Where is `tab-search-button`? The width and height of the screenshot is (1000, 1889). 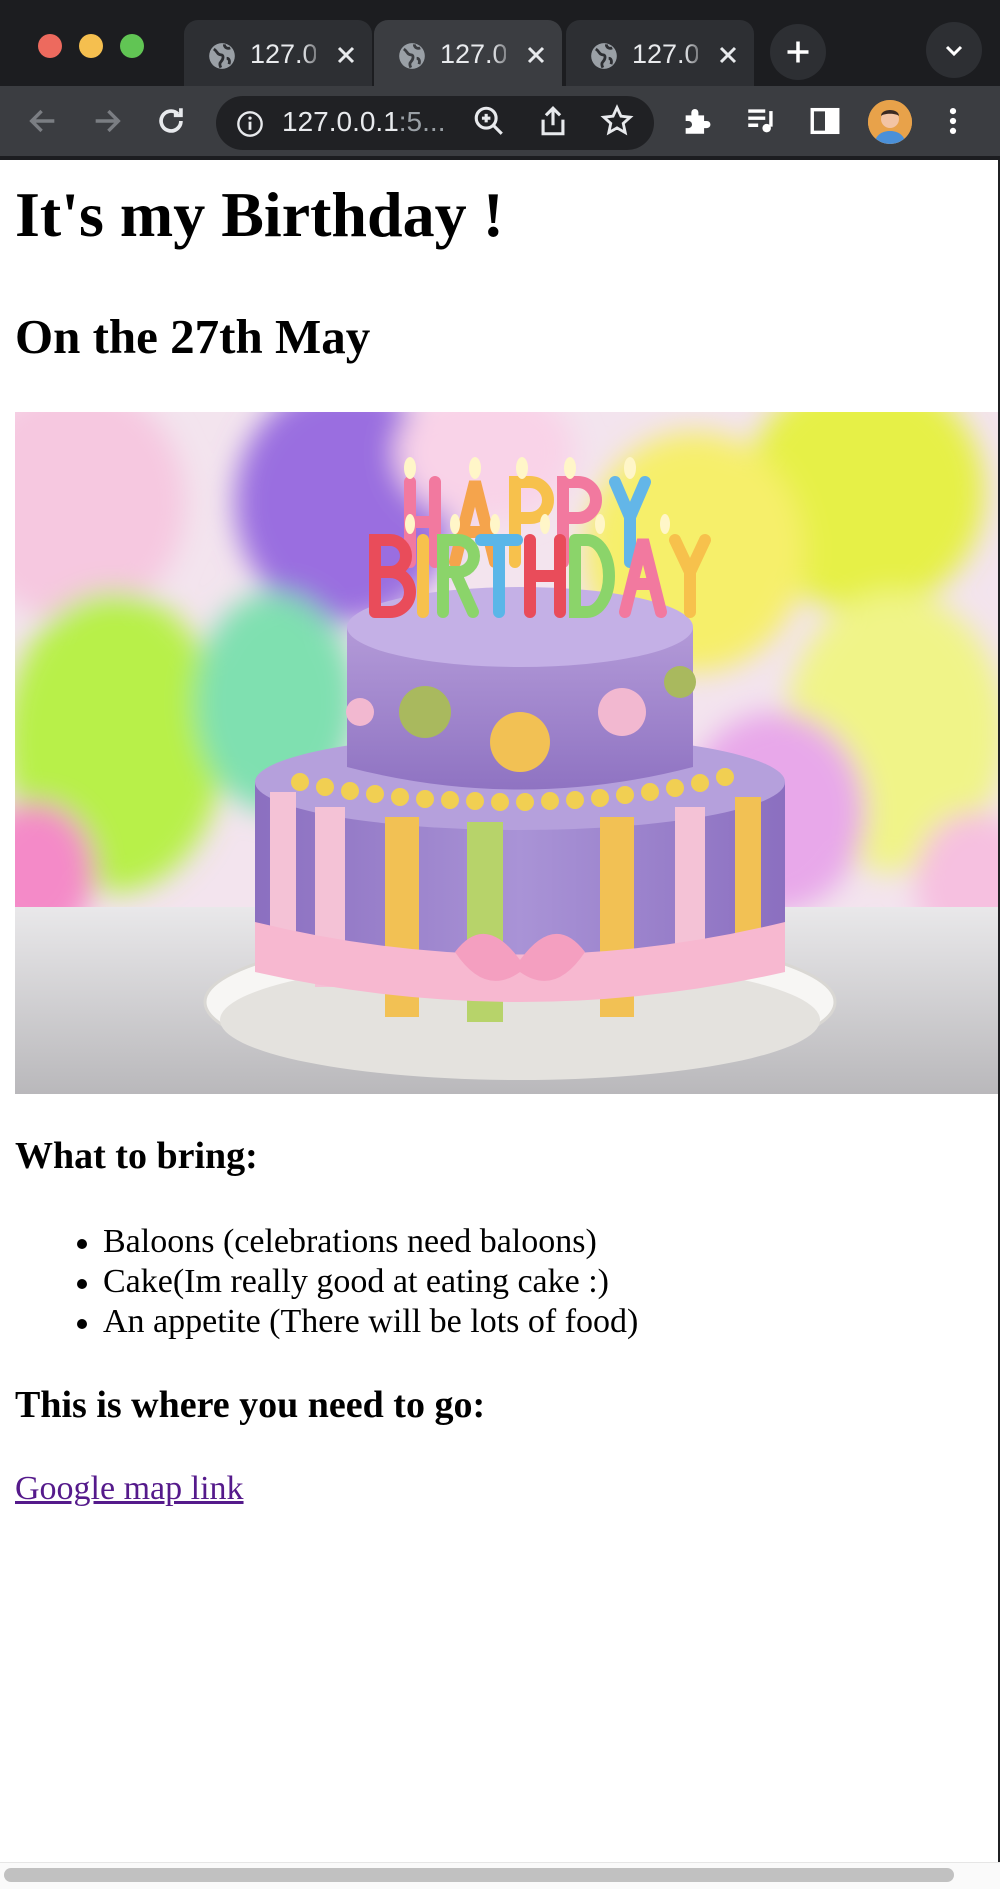 tab-search-button is located at coordinates (954, 50).